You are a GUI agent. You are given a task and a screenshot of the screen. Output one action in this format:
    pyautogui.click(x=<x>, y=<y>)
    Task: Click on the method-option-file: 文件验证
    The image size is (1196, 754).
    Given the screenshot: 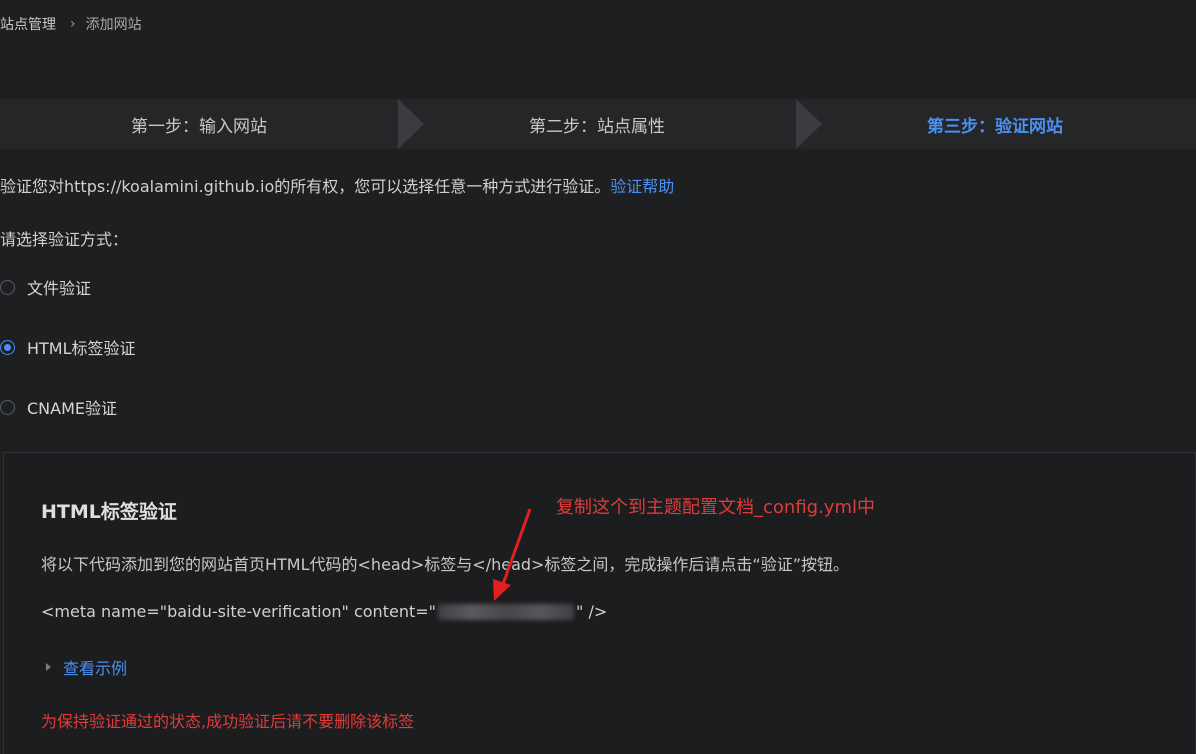 What is the action you would take?
    pyautogui.click(x=45, y=287)
    